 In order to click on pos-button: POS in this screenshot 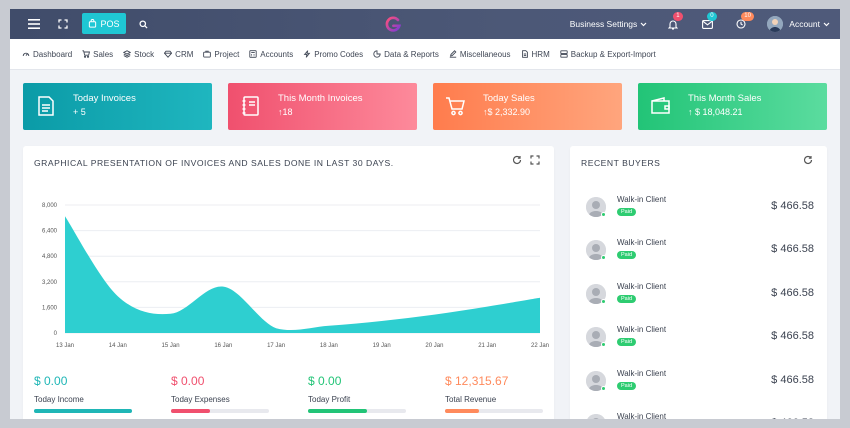, I will do `click(104, 23)`.